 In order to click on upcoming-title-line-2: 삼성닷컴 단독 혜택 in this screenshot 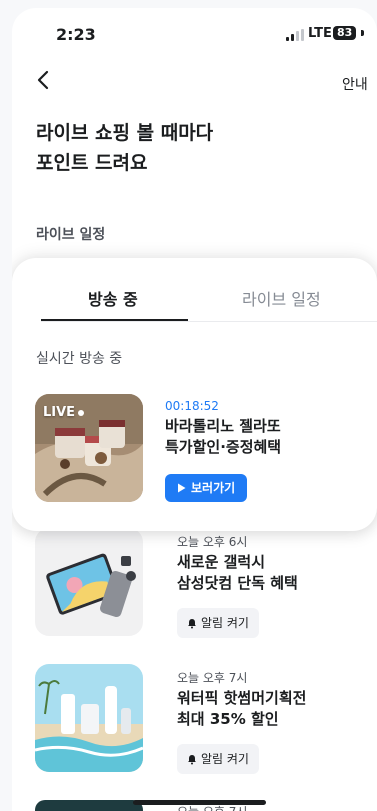, I will do `click(237, 583)`.